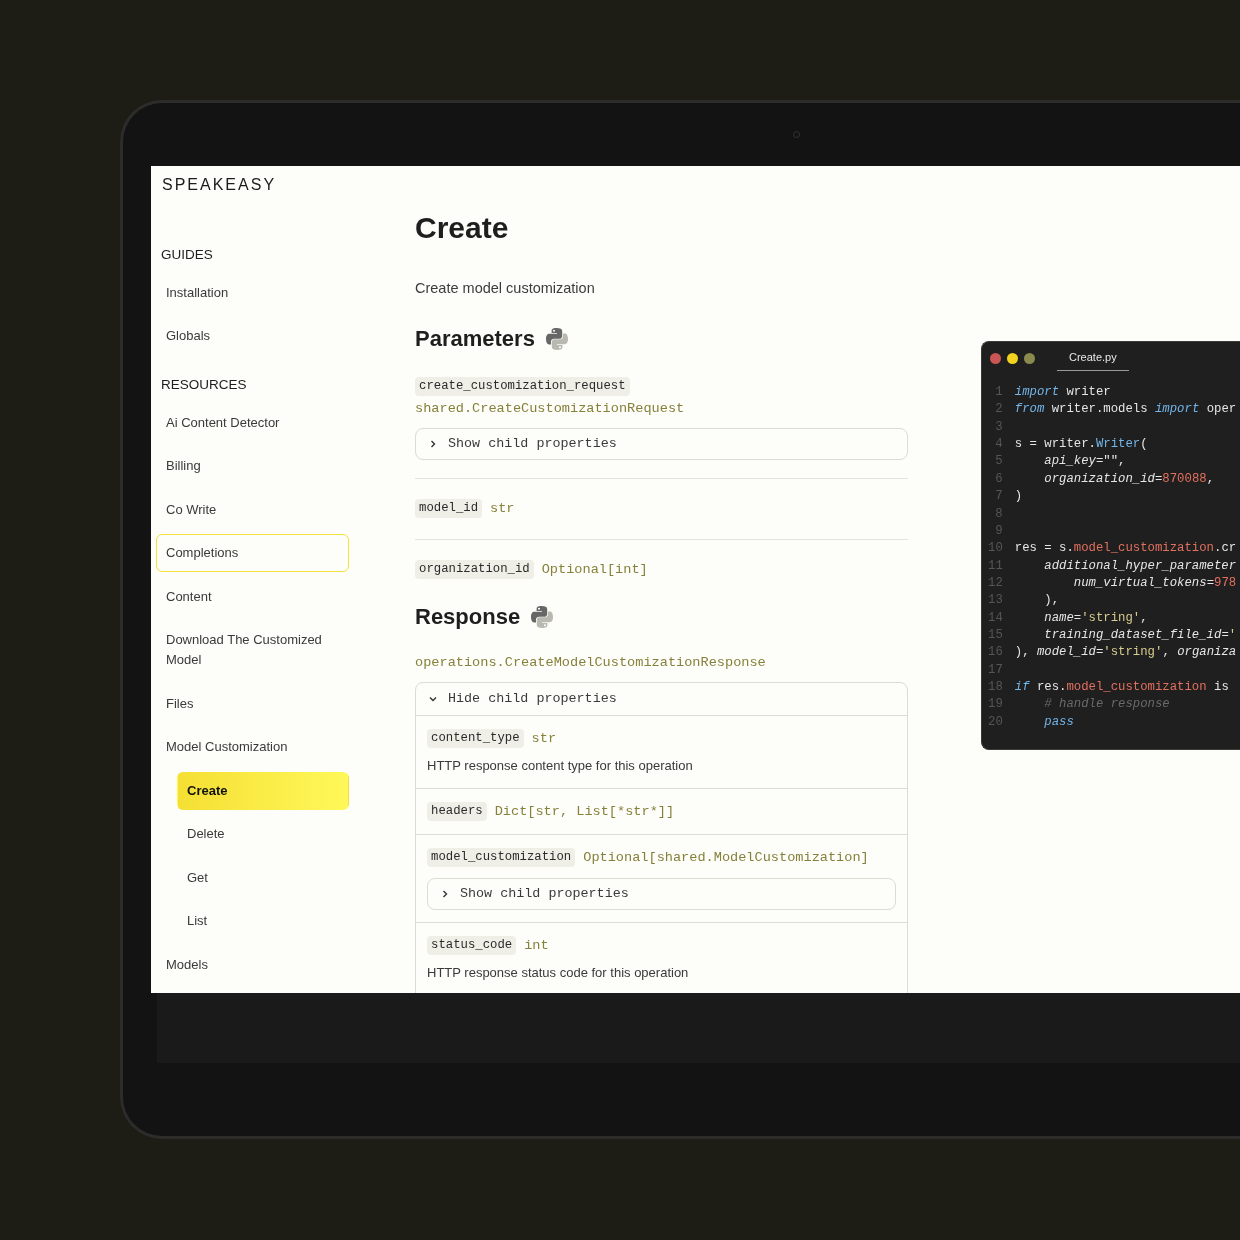  I want to click on parameter-type: shared.CreateCustomizationRequest, so click(550, 408).